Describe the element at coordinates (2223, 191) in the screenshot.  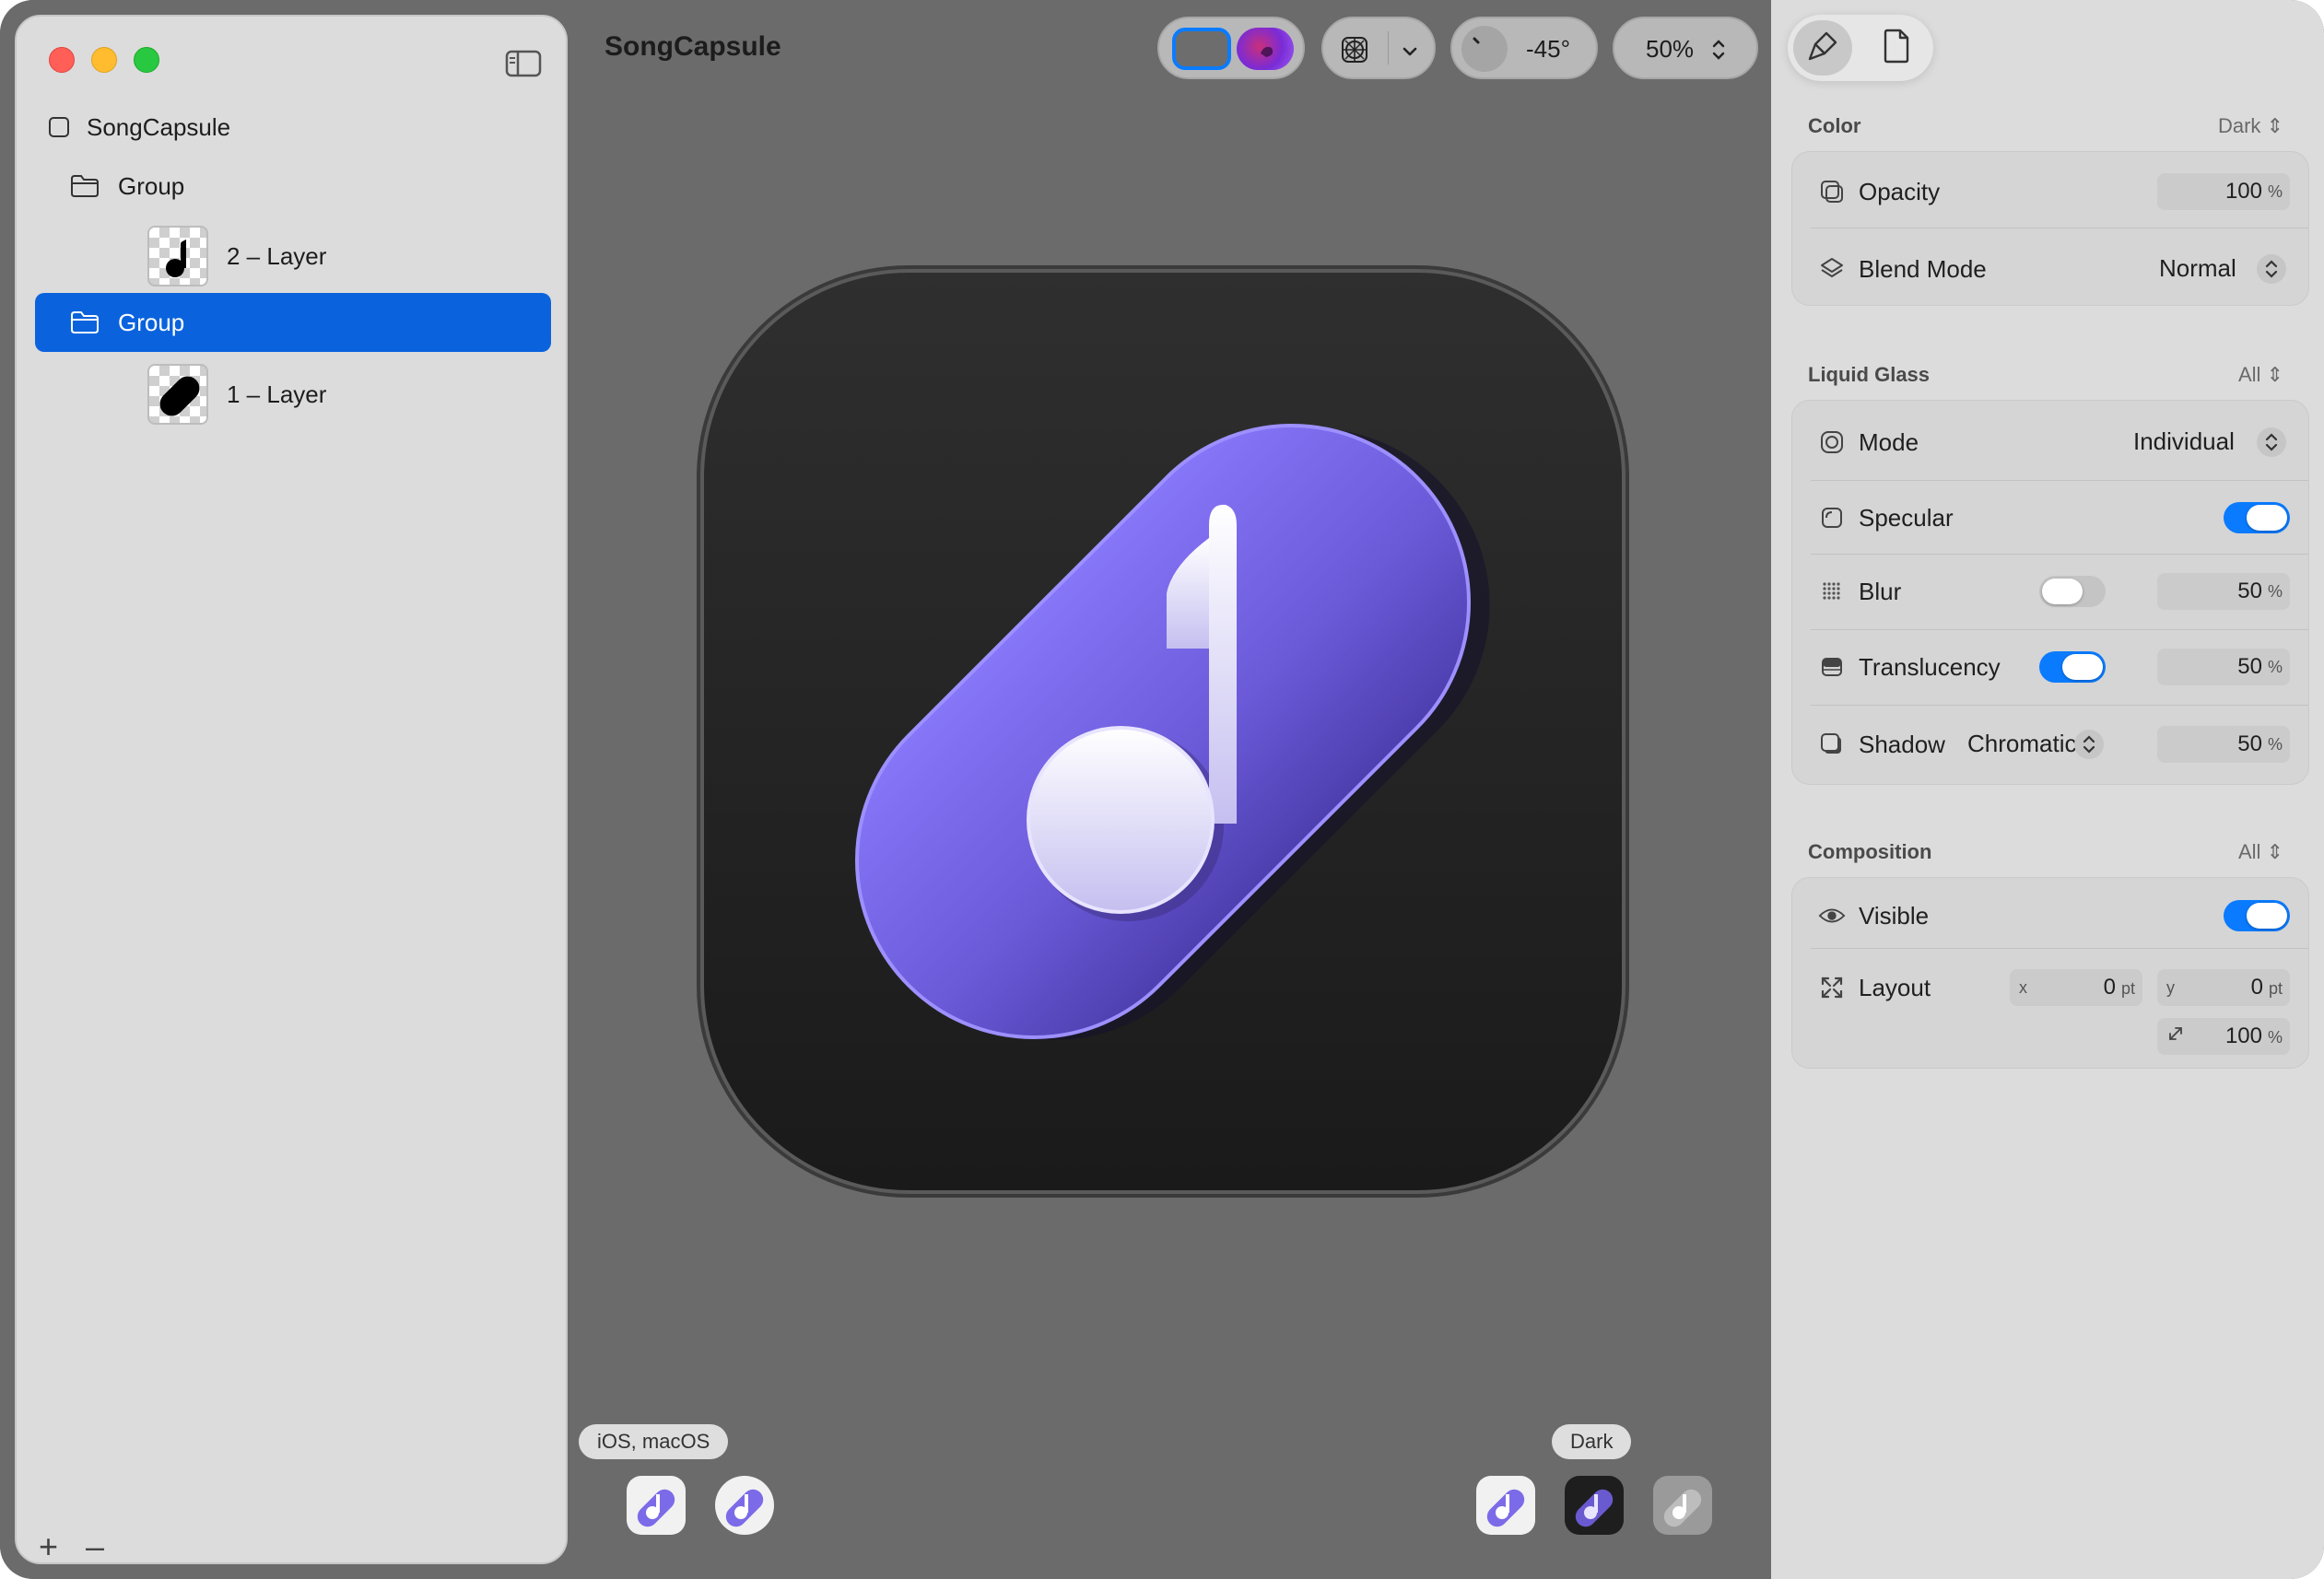
I see `opacity-field: 100%` at that location.